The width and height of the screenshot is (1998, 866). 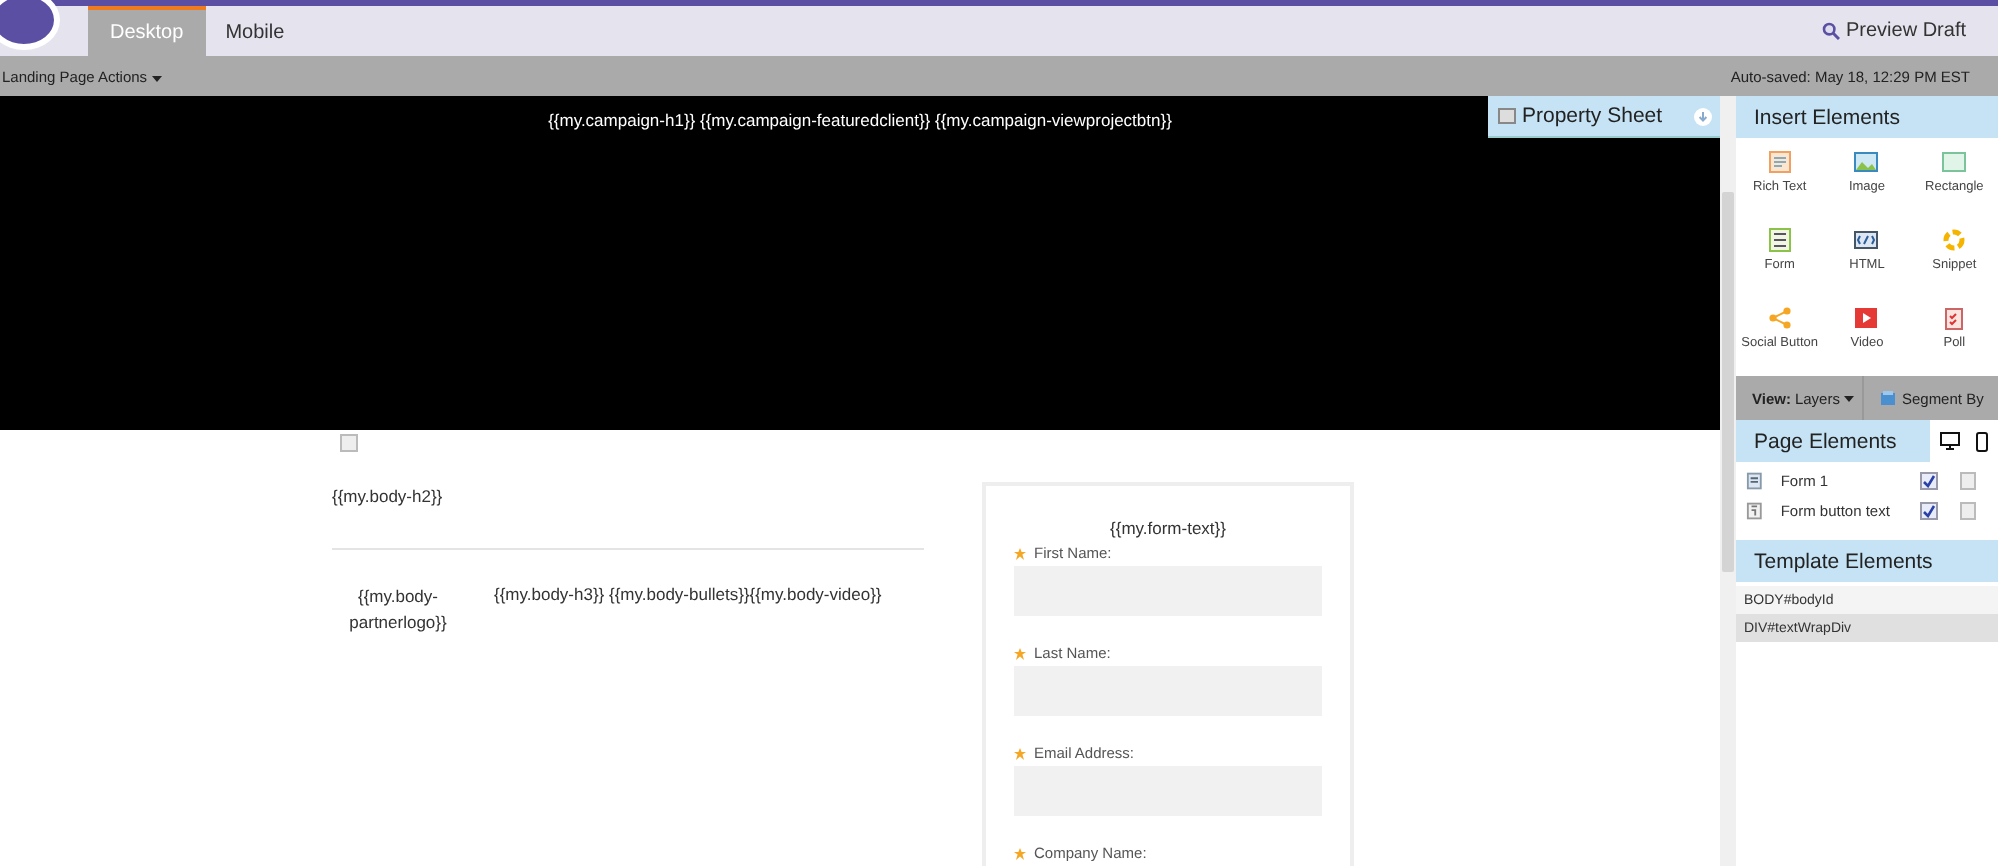 What do you see at coordinates (1954, 162) in the screenshot?
I see `rectangle-icon` at bounding box center [1954, 162].